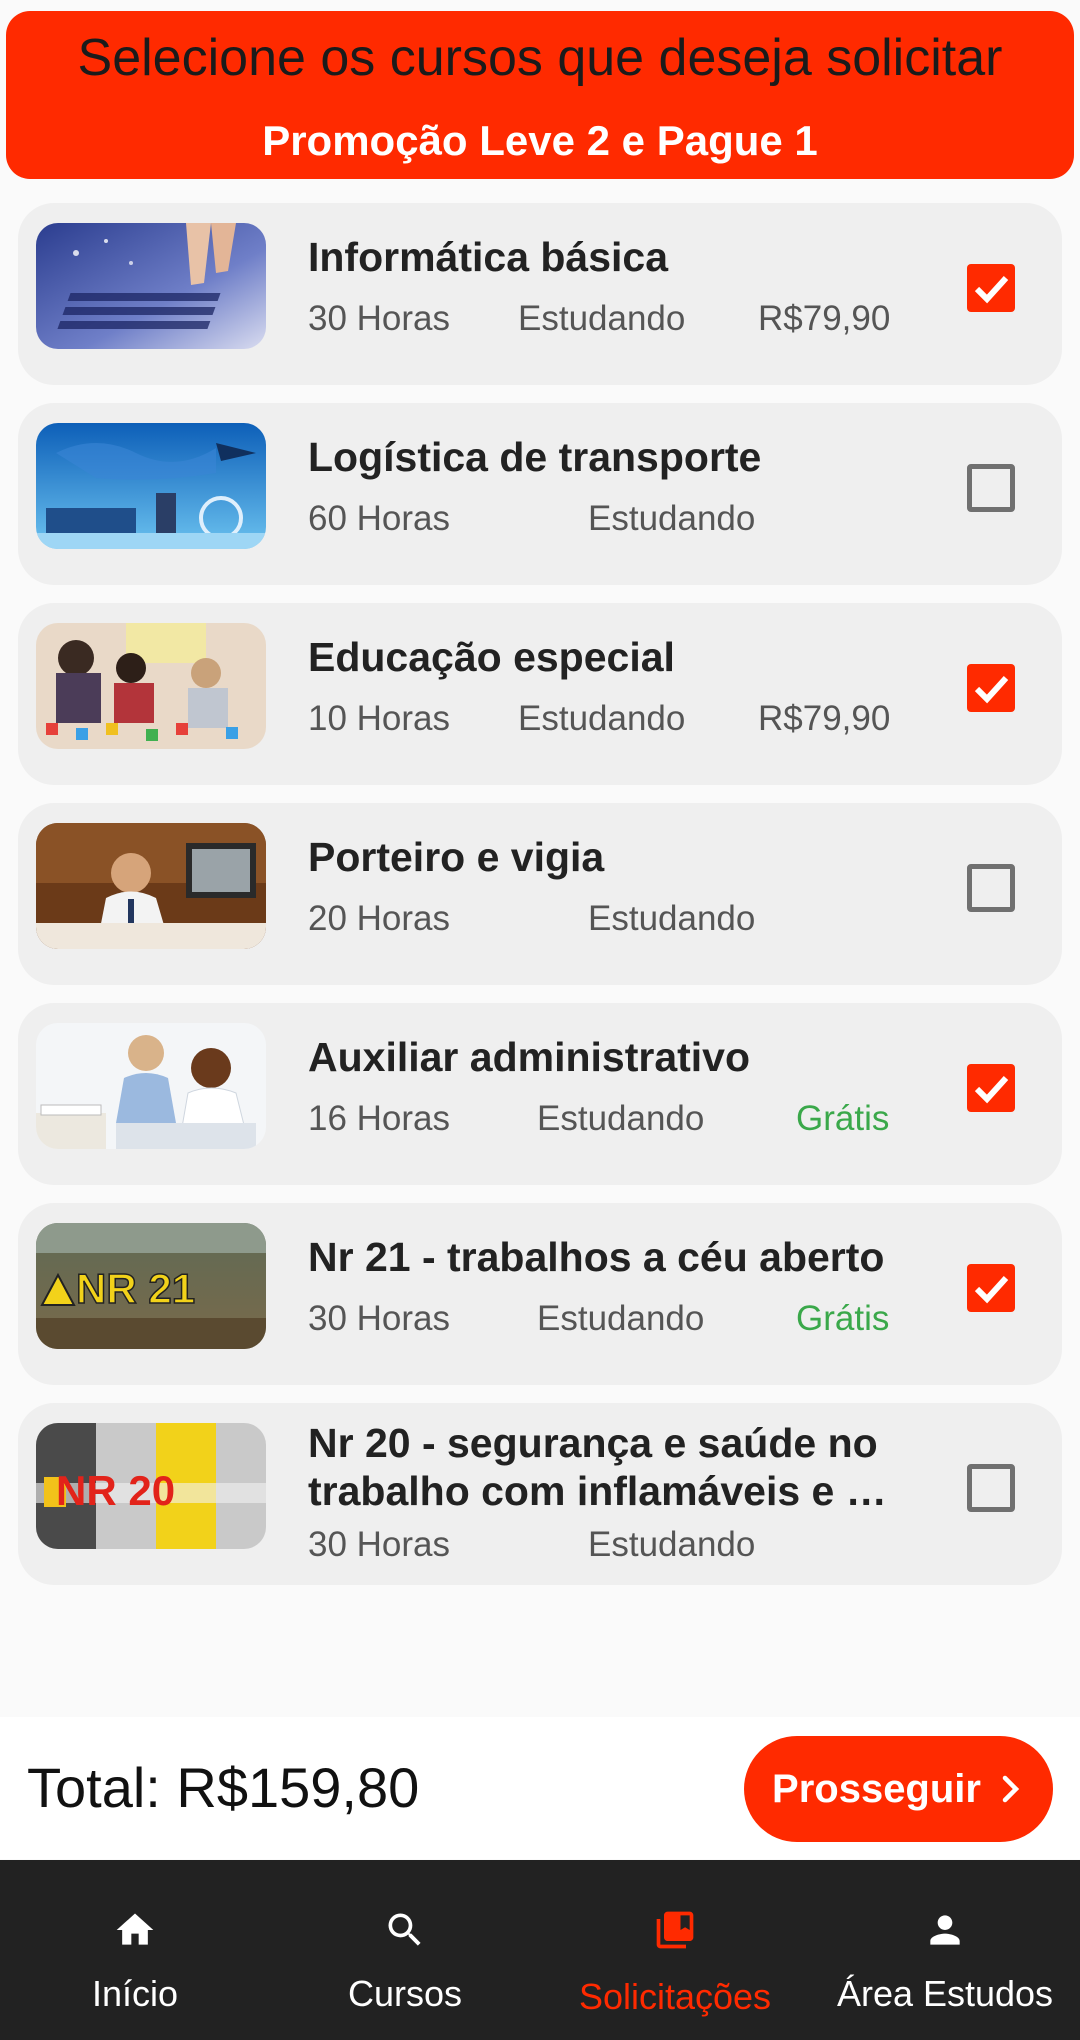 The height and width of the screenshot is (2040, 1080). Describe the element at coordinates (135, 1993) in the screenshot. I see `nav-label: Início` at that location.